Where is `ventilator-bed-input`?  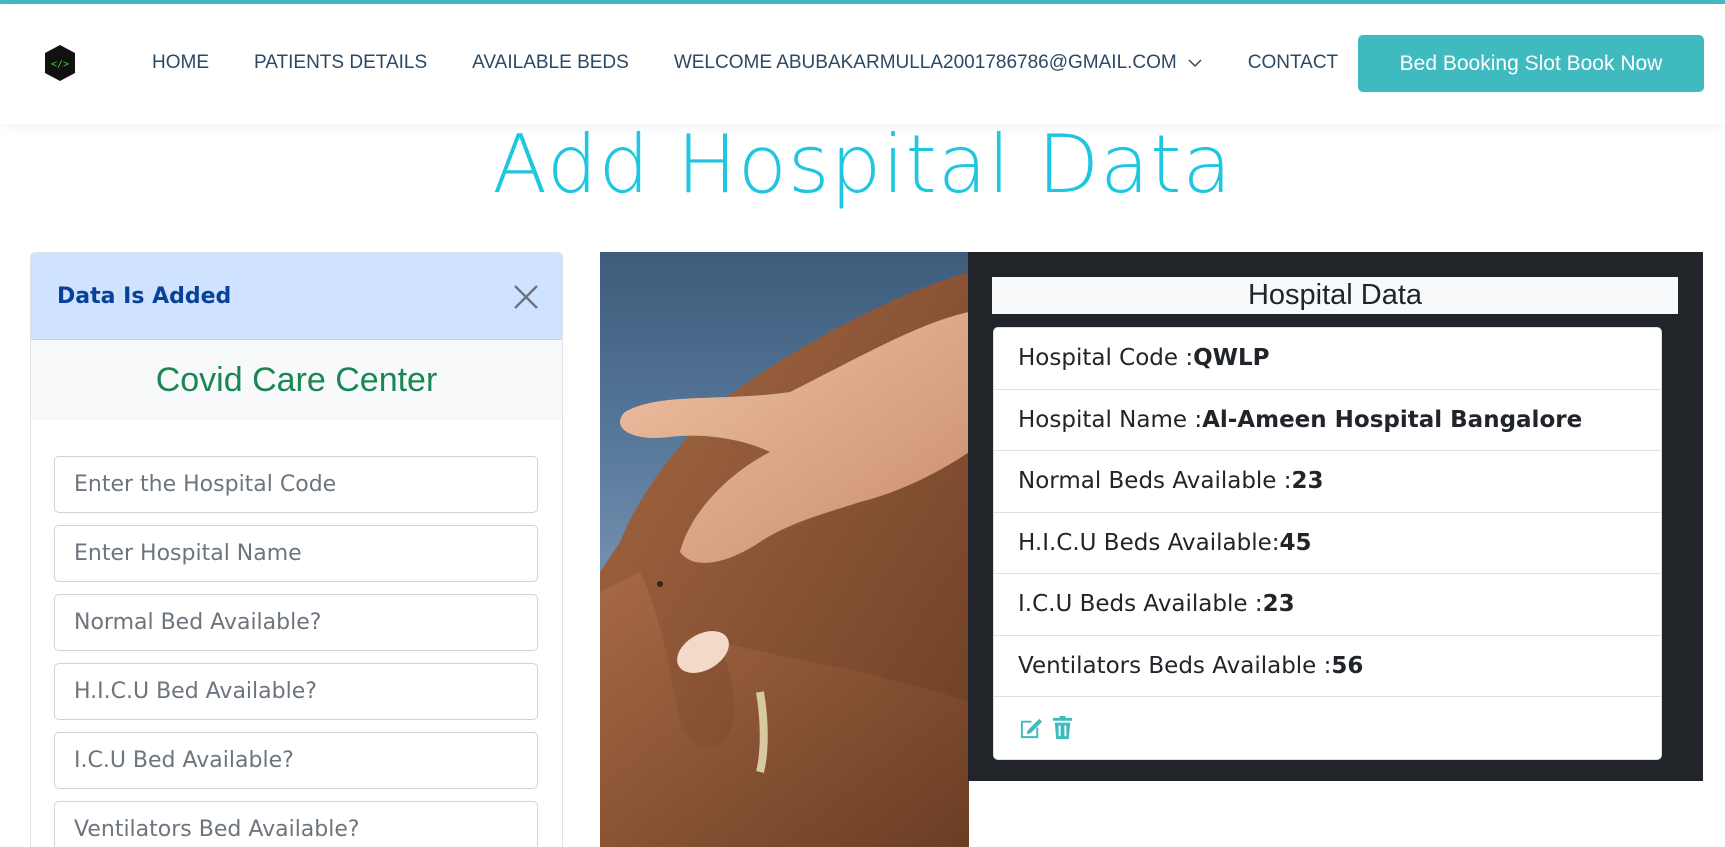
ventilator-bed-input is located at coordinates (296, 824).